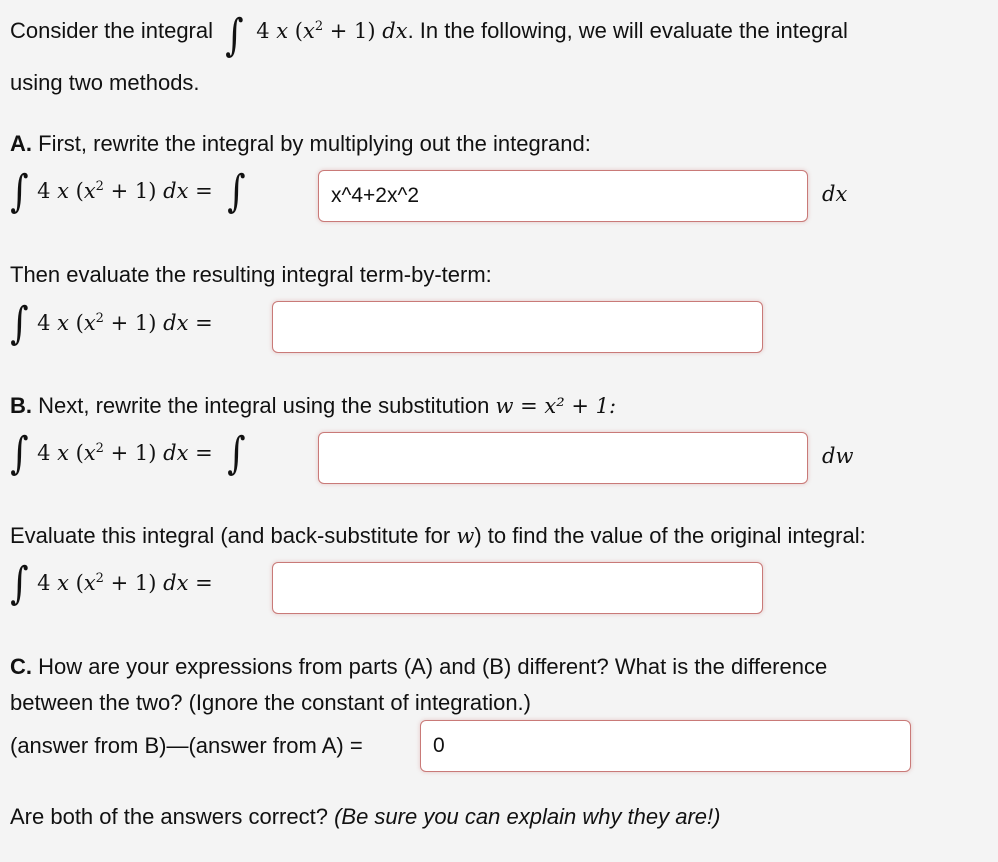 This screenshot has height=862, width=998. I want to click on part-b-evaluate-input, so click(517, 588).